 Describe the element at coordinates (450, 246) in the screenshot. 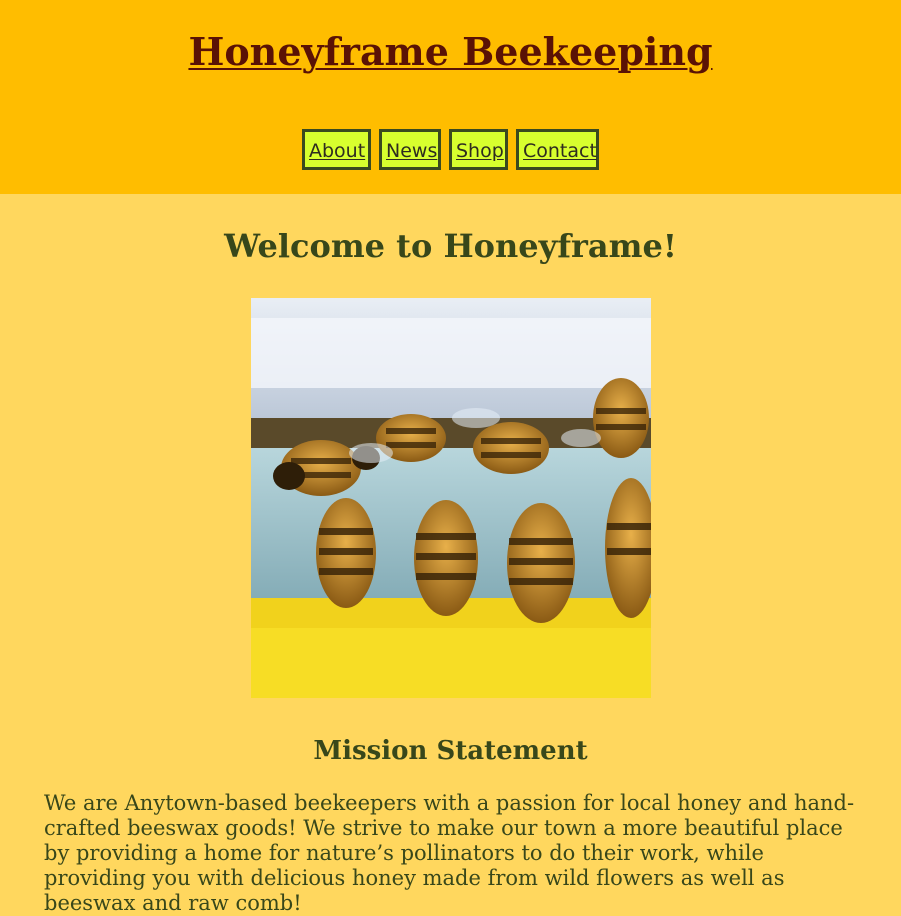

I see `welcome-heading: Welcome to Honeyframe!` at that location.